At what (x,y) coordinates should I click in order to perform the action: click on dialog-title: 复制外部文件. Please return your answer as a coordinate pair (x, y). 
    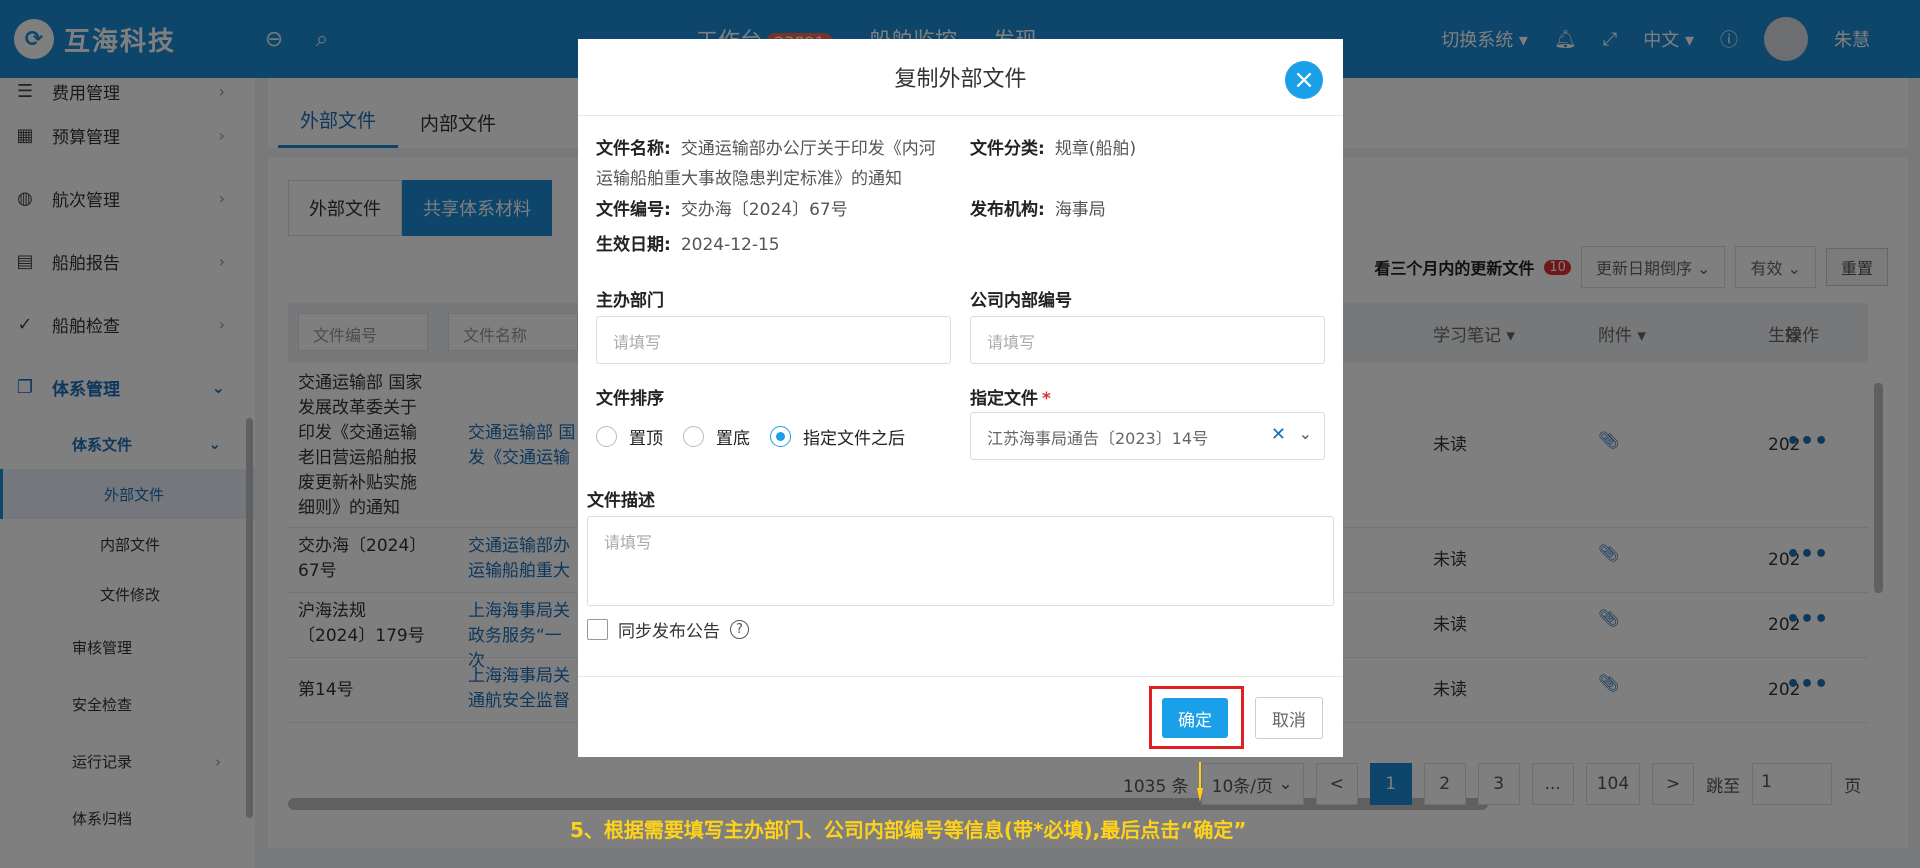
    Looking at the image, I should click on (960, 79).